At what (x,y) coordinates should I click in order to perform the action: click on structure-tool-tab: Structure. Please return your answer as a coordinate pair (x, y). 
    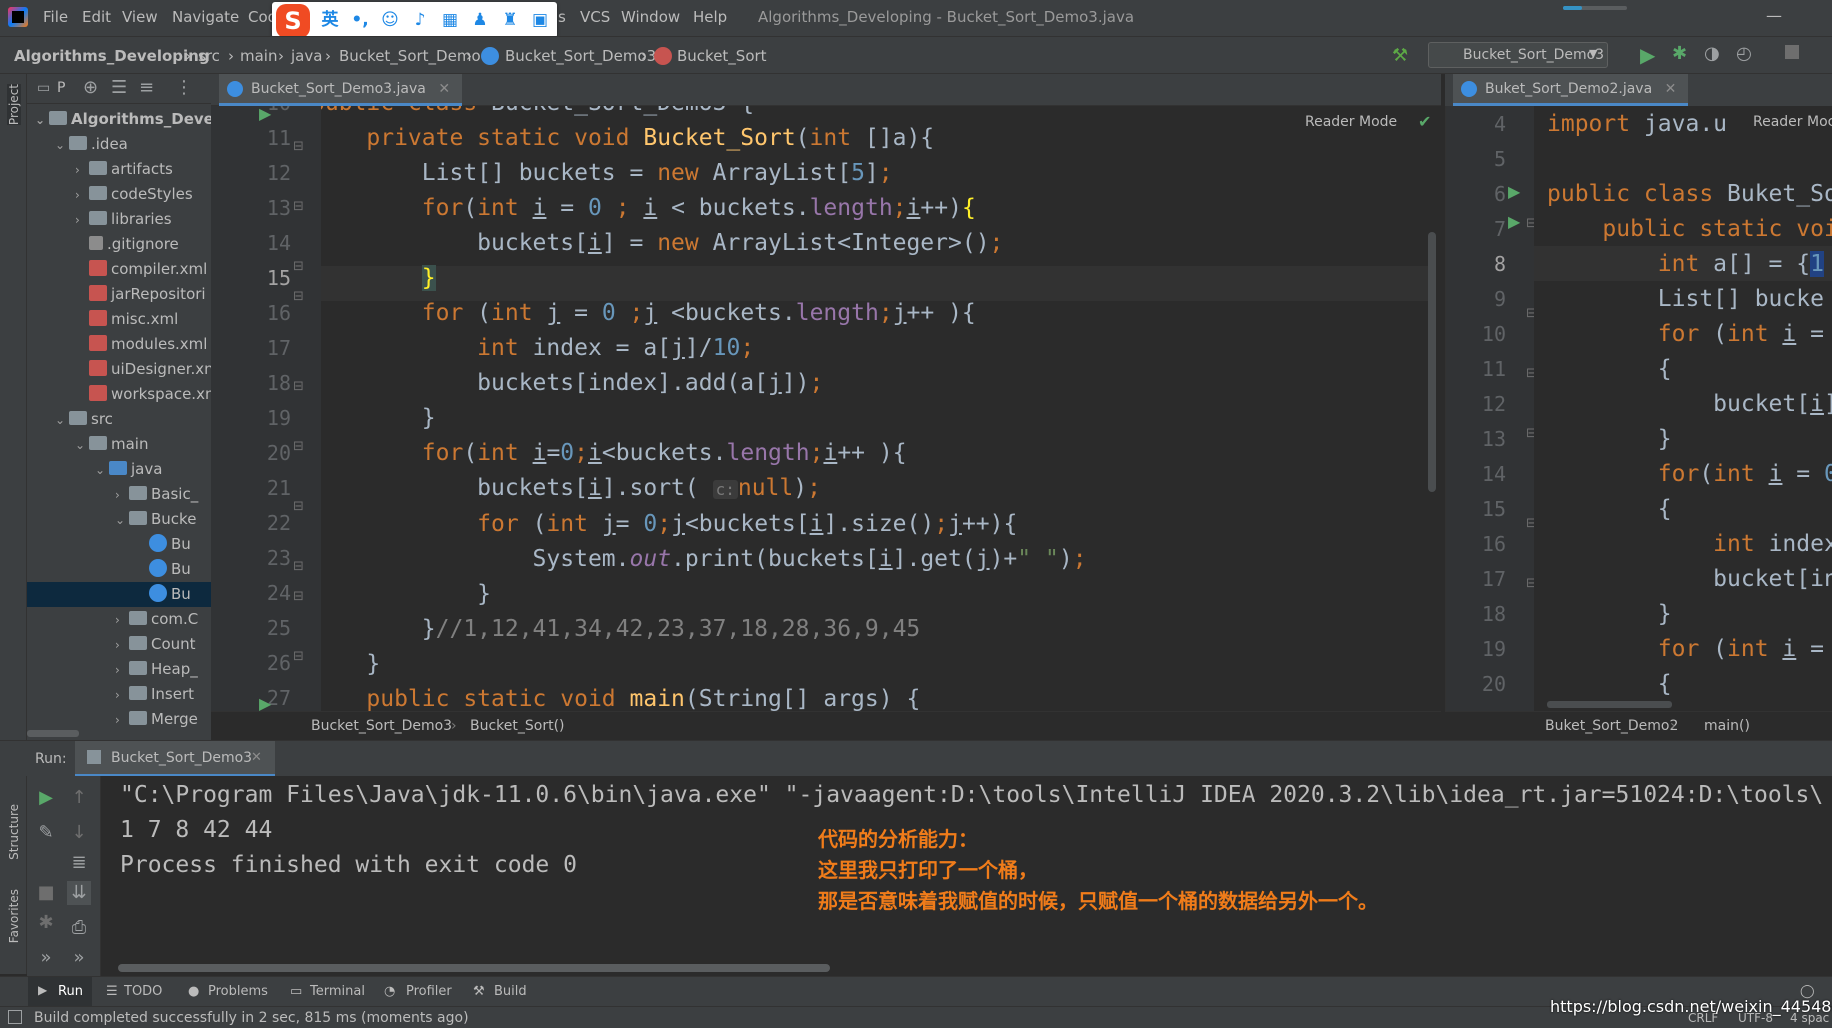
    Looking at the image, I should click on (14, 832).